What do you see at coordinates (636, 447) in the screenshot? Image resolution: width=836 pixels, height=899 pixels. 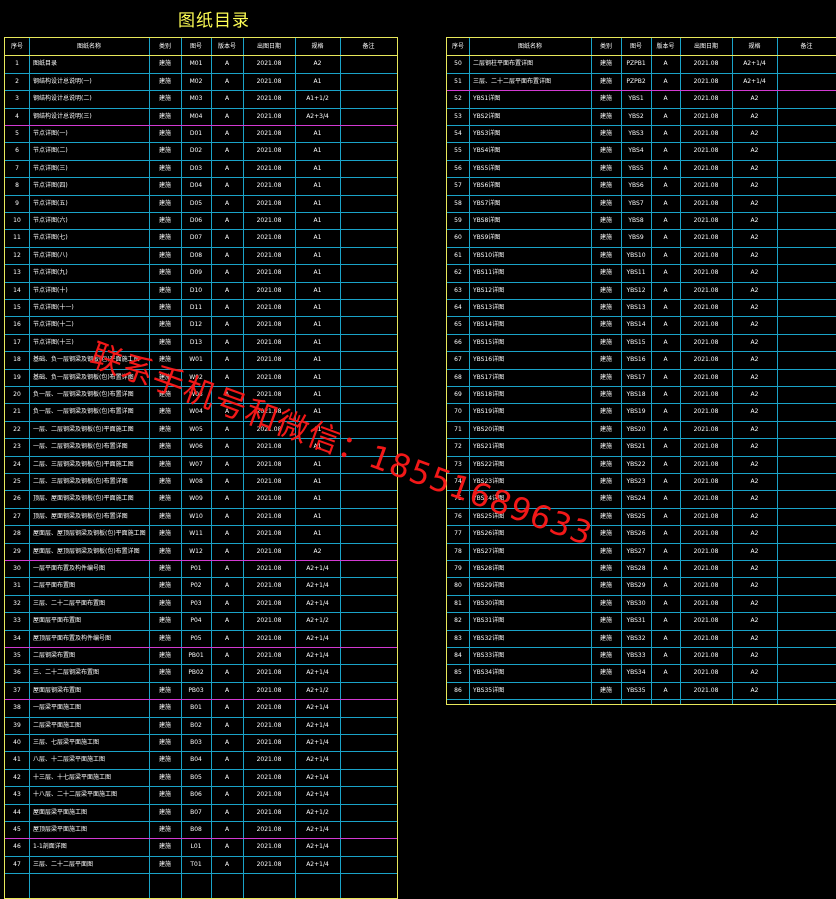 I see `cell-drawing-no: YBS21` at bounding box center [636, 447].